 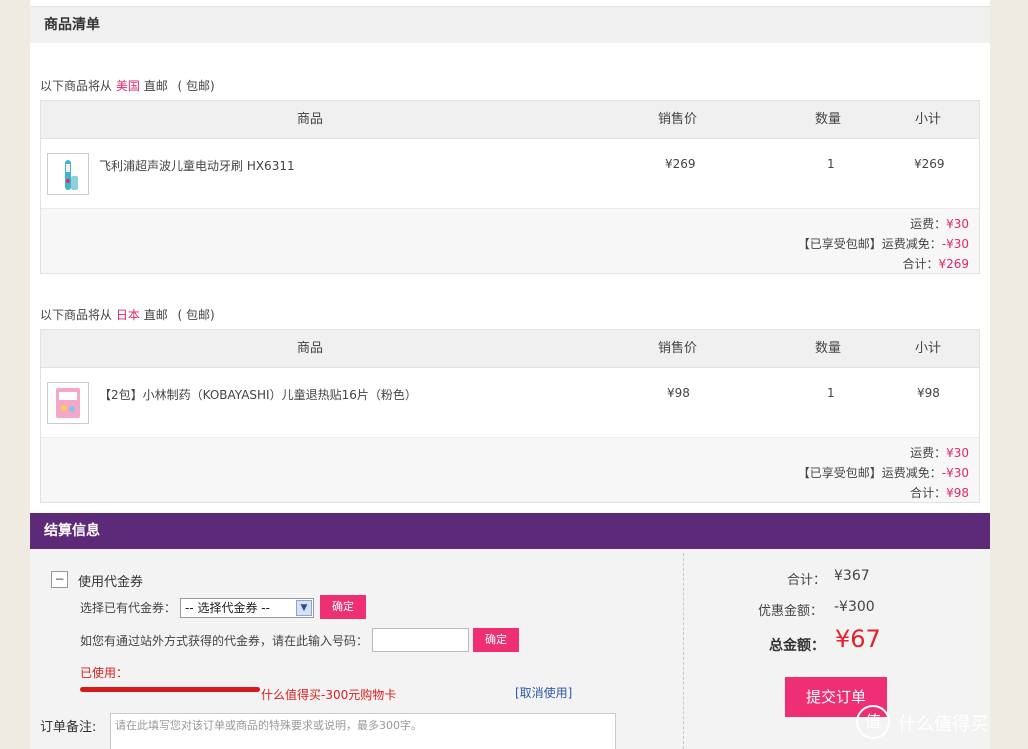 I want to click on voucher-select-label: 选择已有代金券：, so click(x=128, y=608).